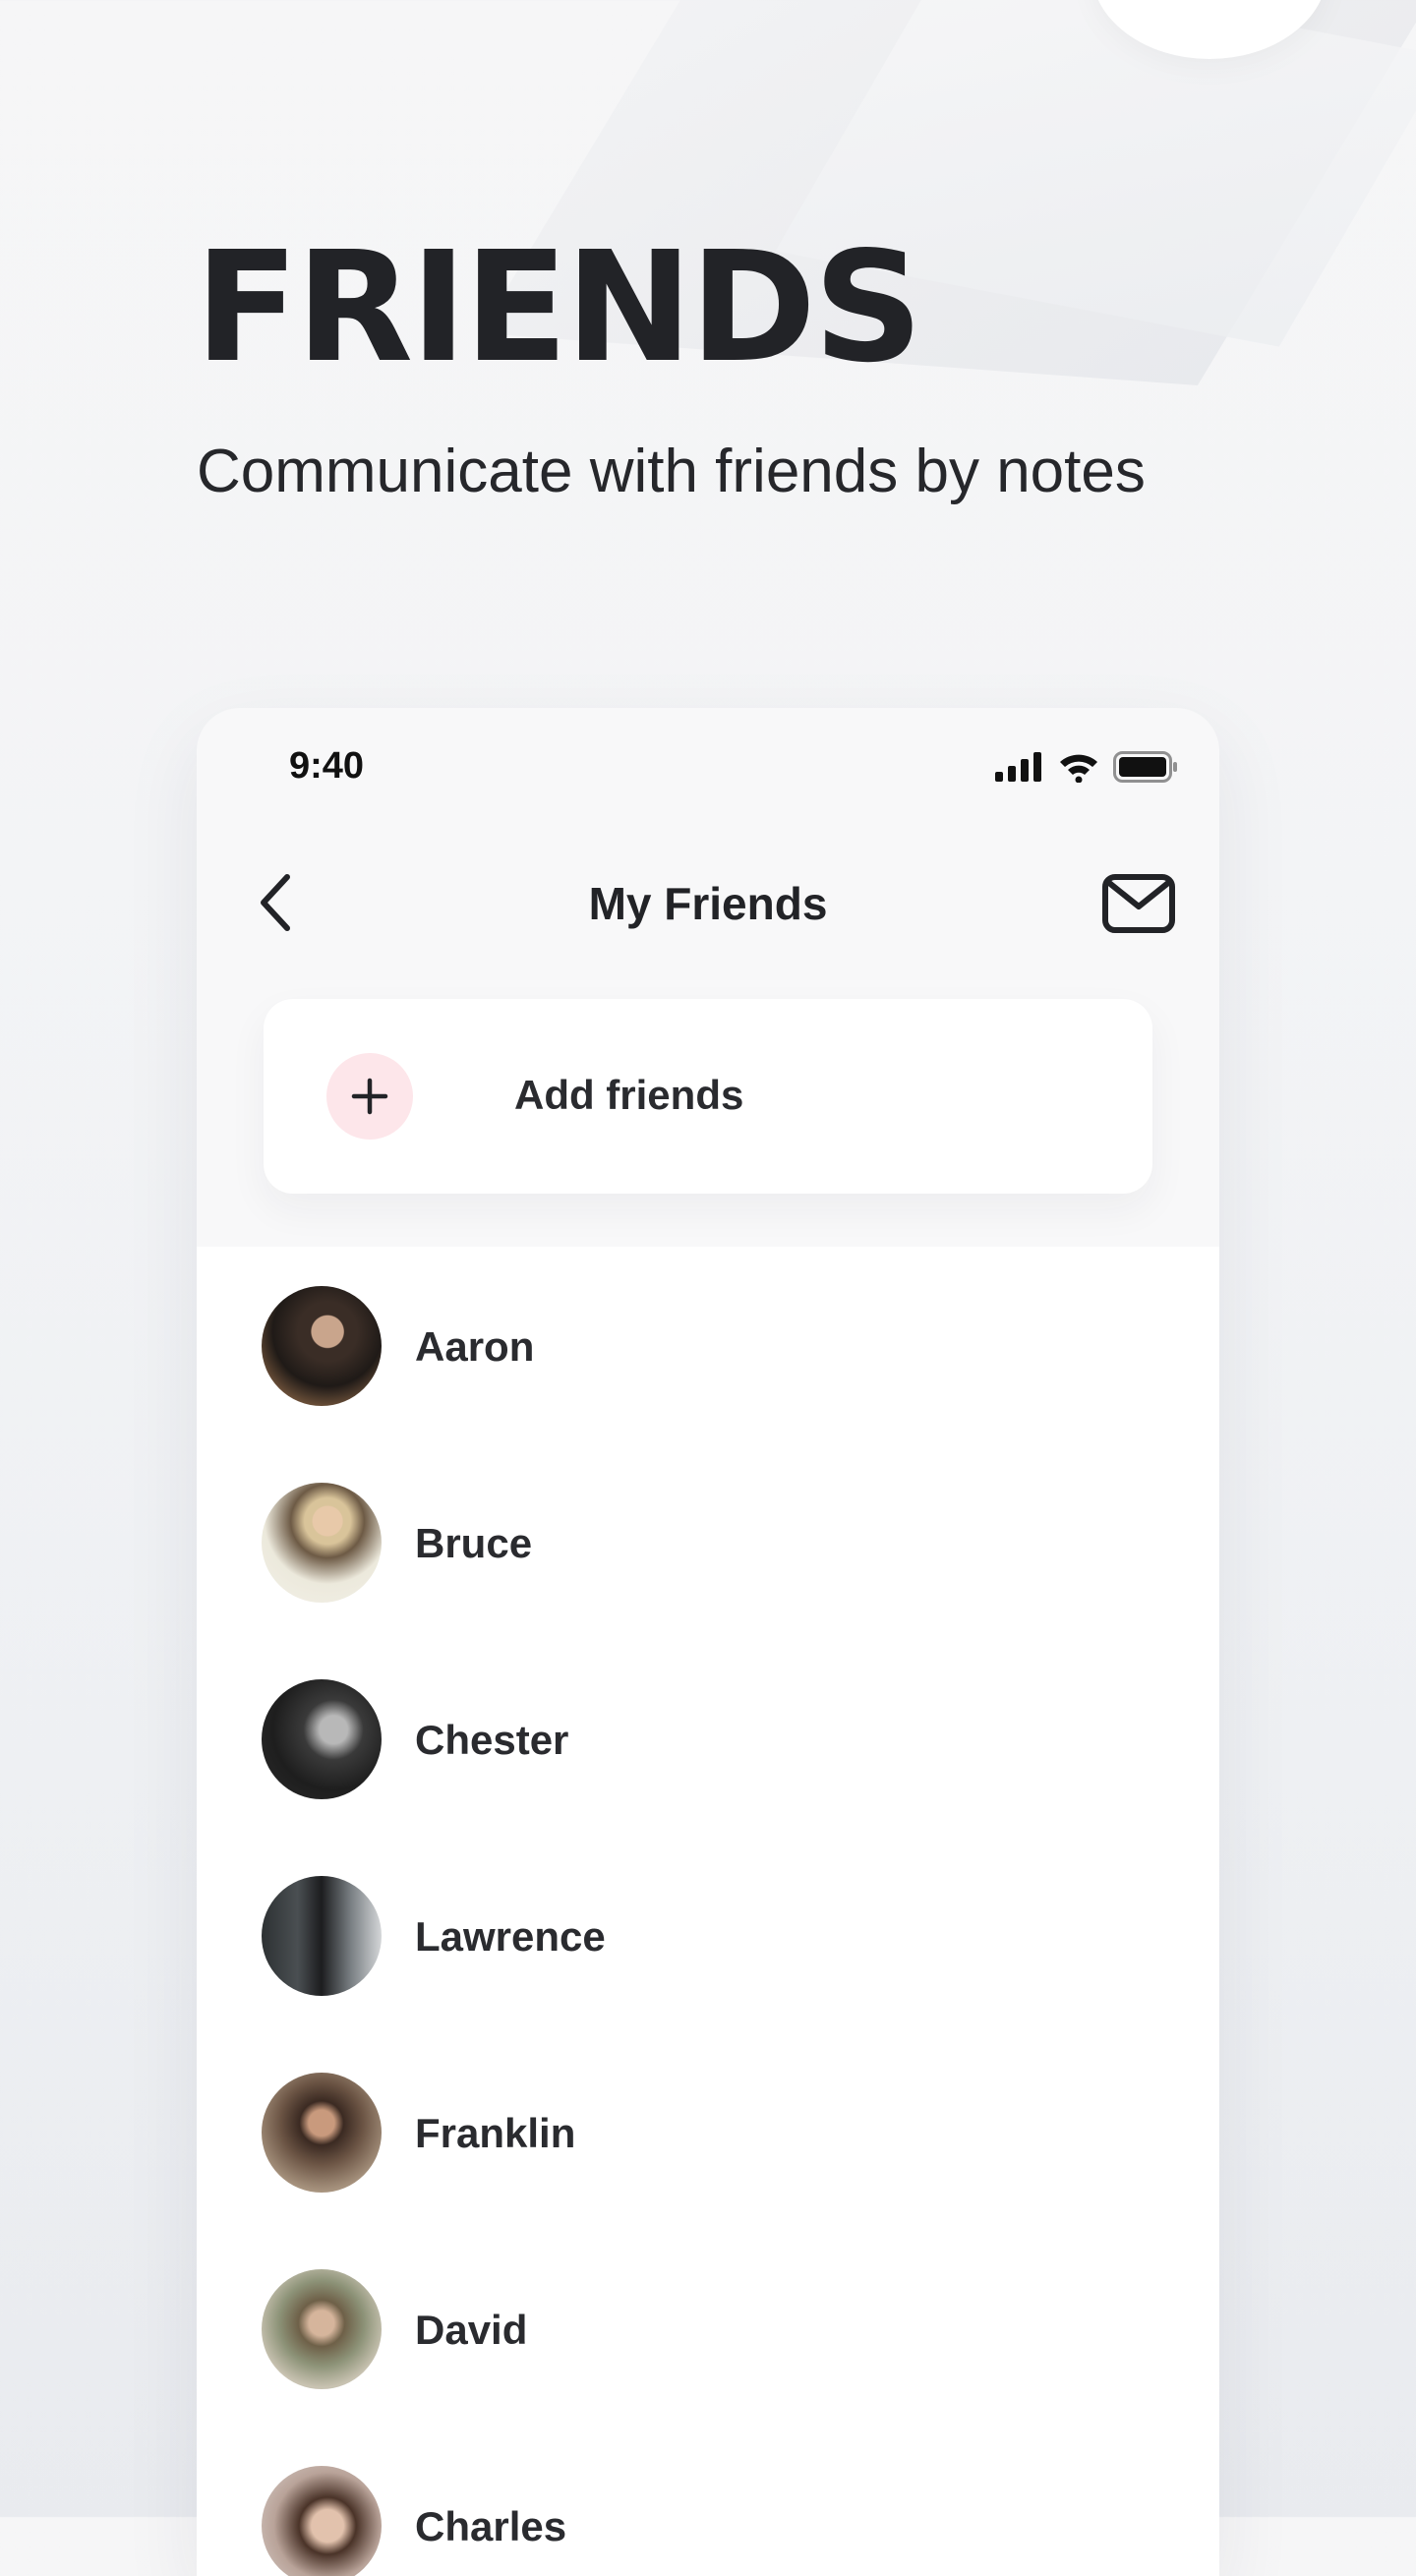 The width and height of the screenshot is (1416, 2576). What do you see at coordinates (1019, 769) in the screenshot?
I see `cellular-signal-icon` at bounding box center [1019, 769].